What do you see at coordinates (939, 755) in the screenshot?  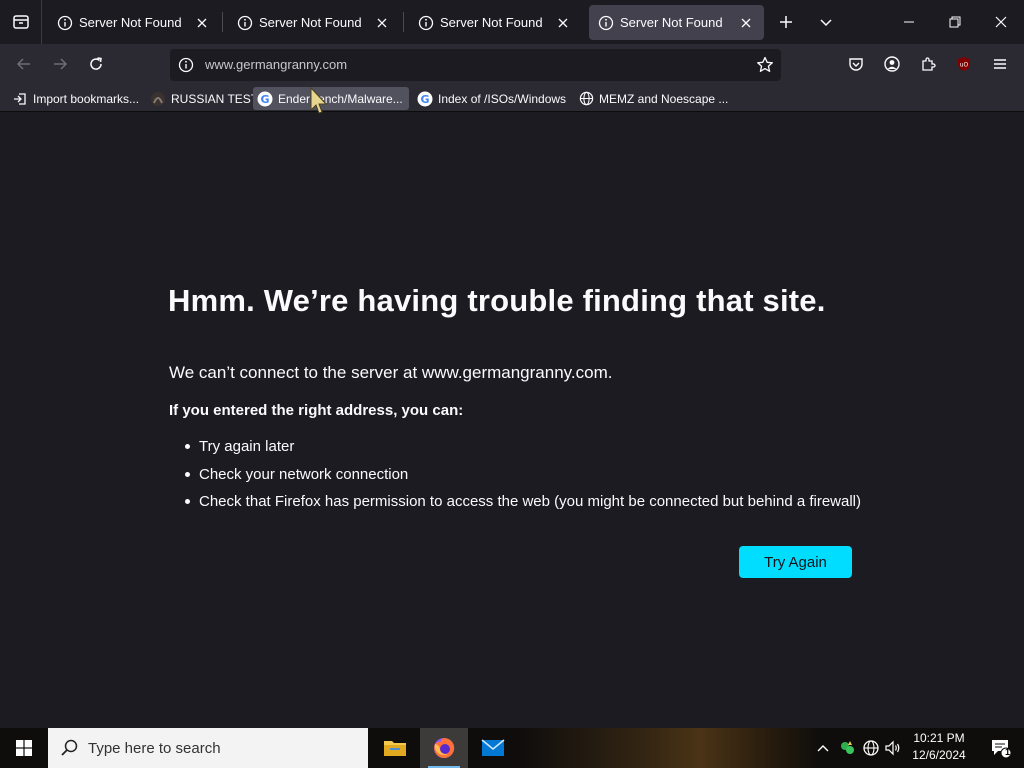 I see `clock-date: 12/6/2024` at bounding box center [939, 755].